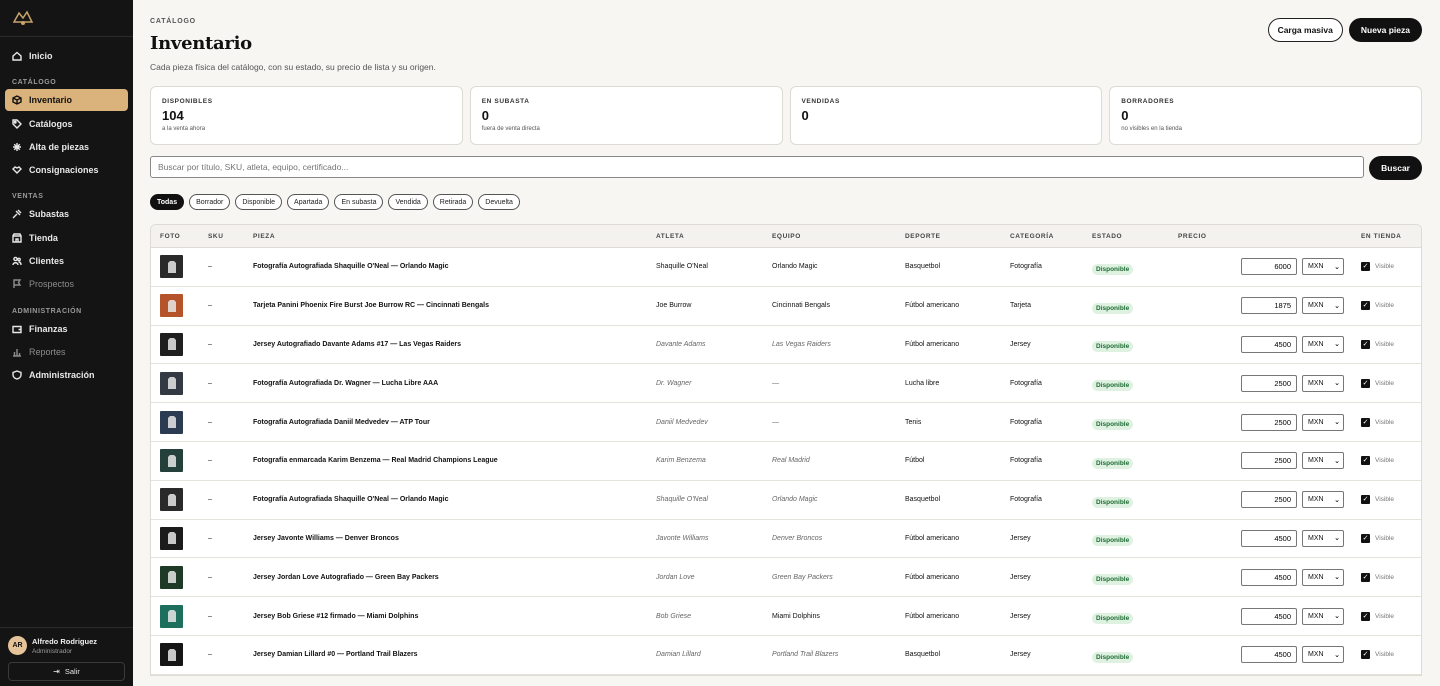  Describe the element at coordinates (66, 56) in the screenshot. I see `sidebar-item-inicio: Inicio` at that location.